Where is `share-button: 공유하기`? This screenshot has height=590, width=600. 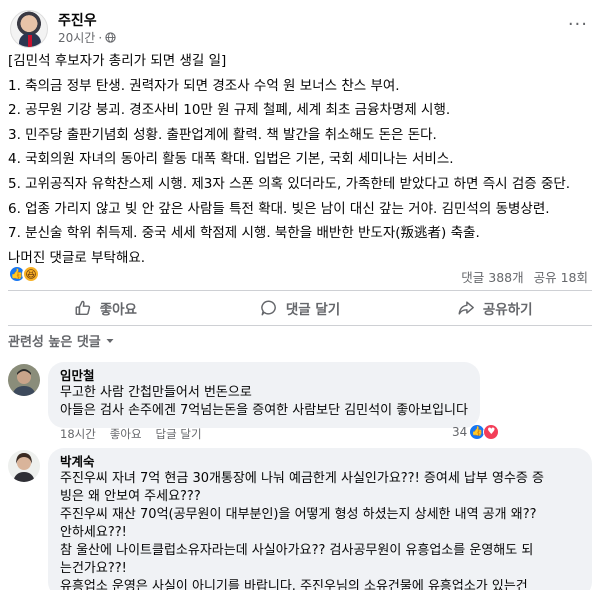 share-button: 공유하기 is located at coordinates (494, 308).